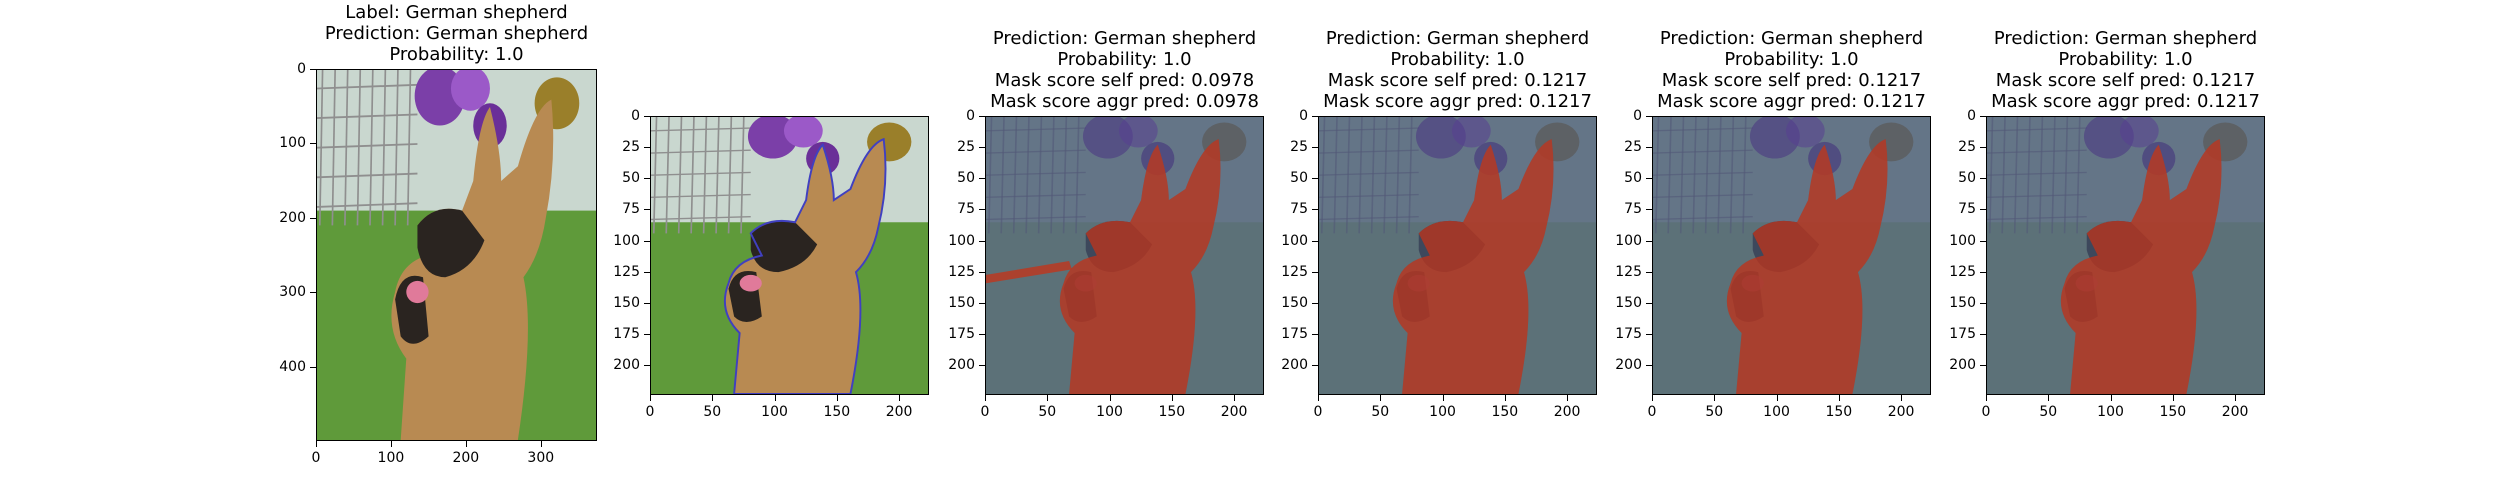 The width and height of the screenshot is (2500, 500). Describe the element at coordinates (1122, 408) in the screenshot. I see `x-axis: 0 50 100 150 200` at that location.